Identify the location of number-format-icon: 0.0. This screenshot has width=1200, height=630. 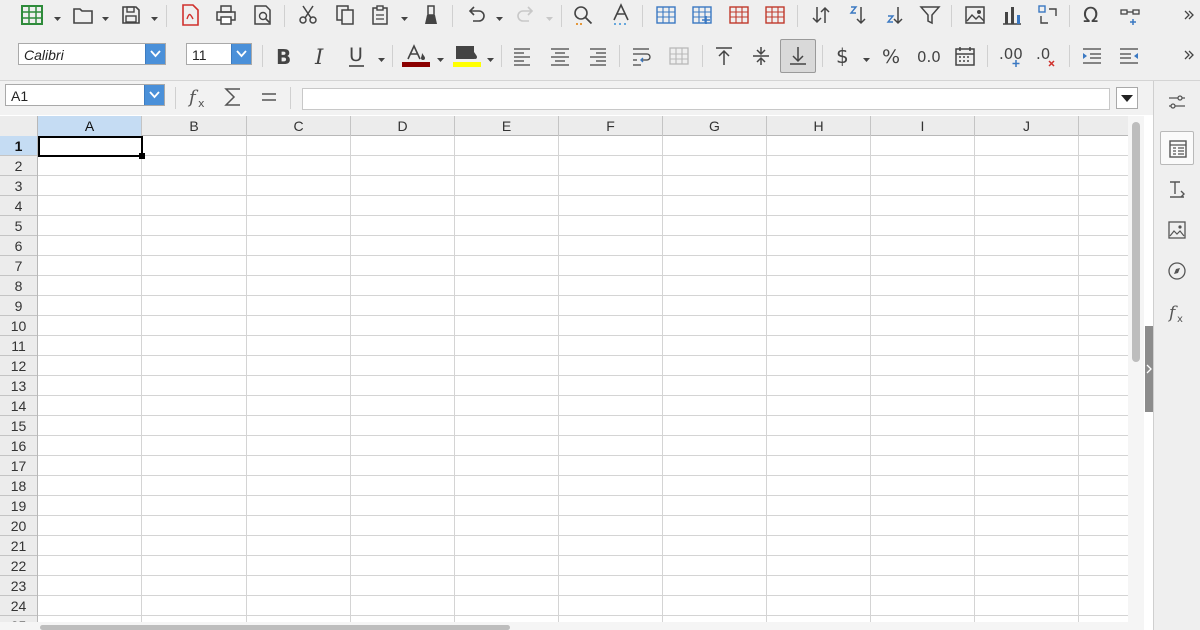
(929, 56).